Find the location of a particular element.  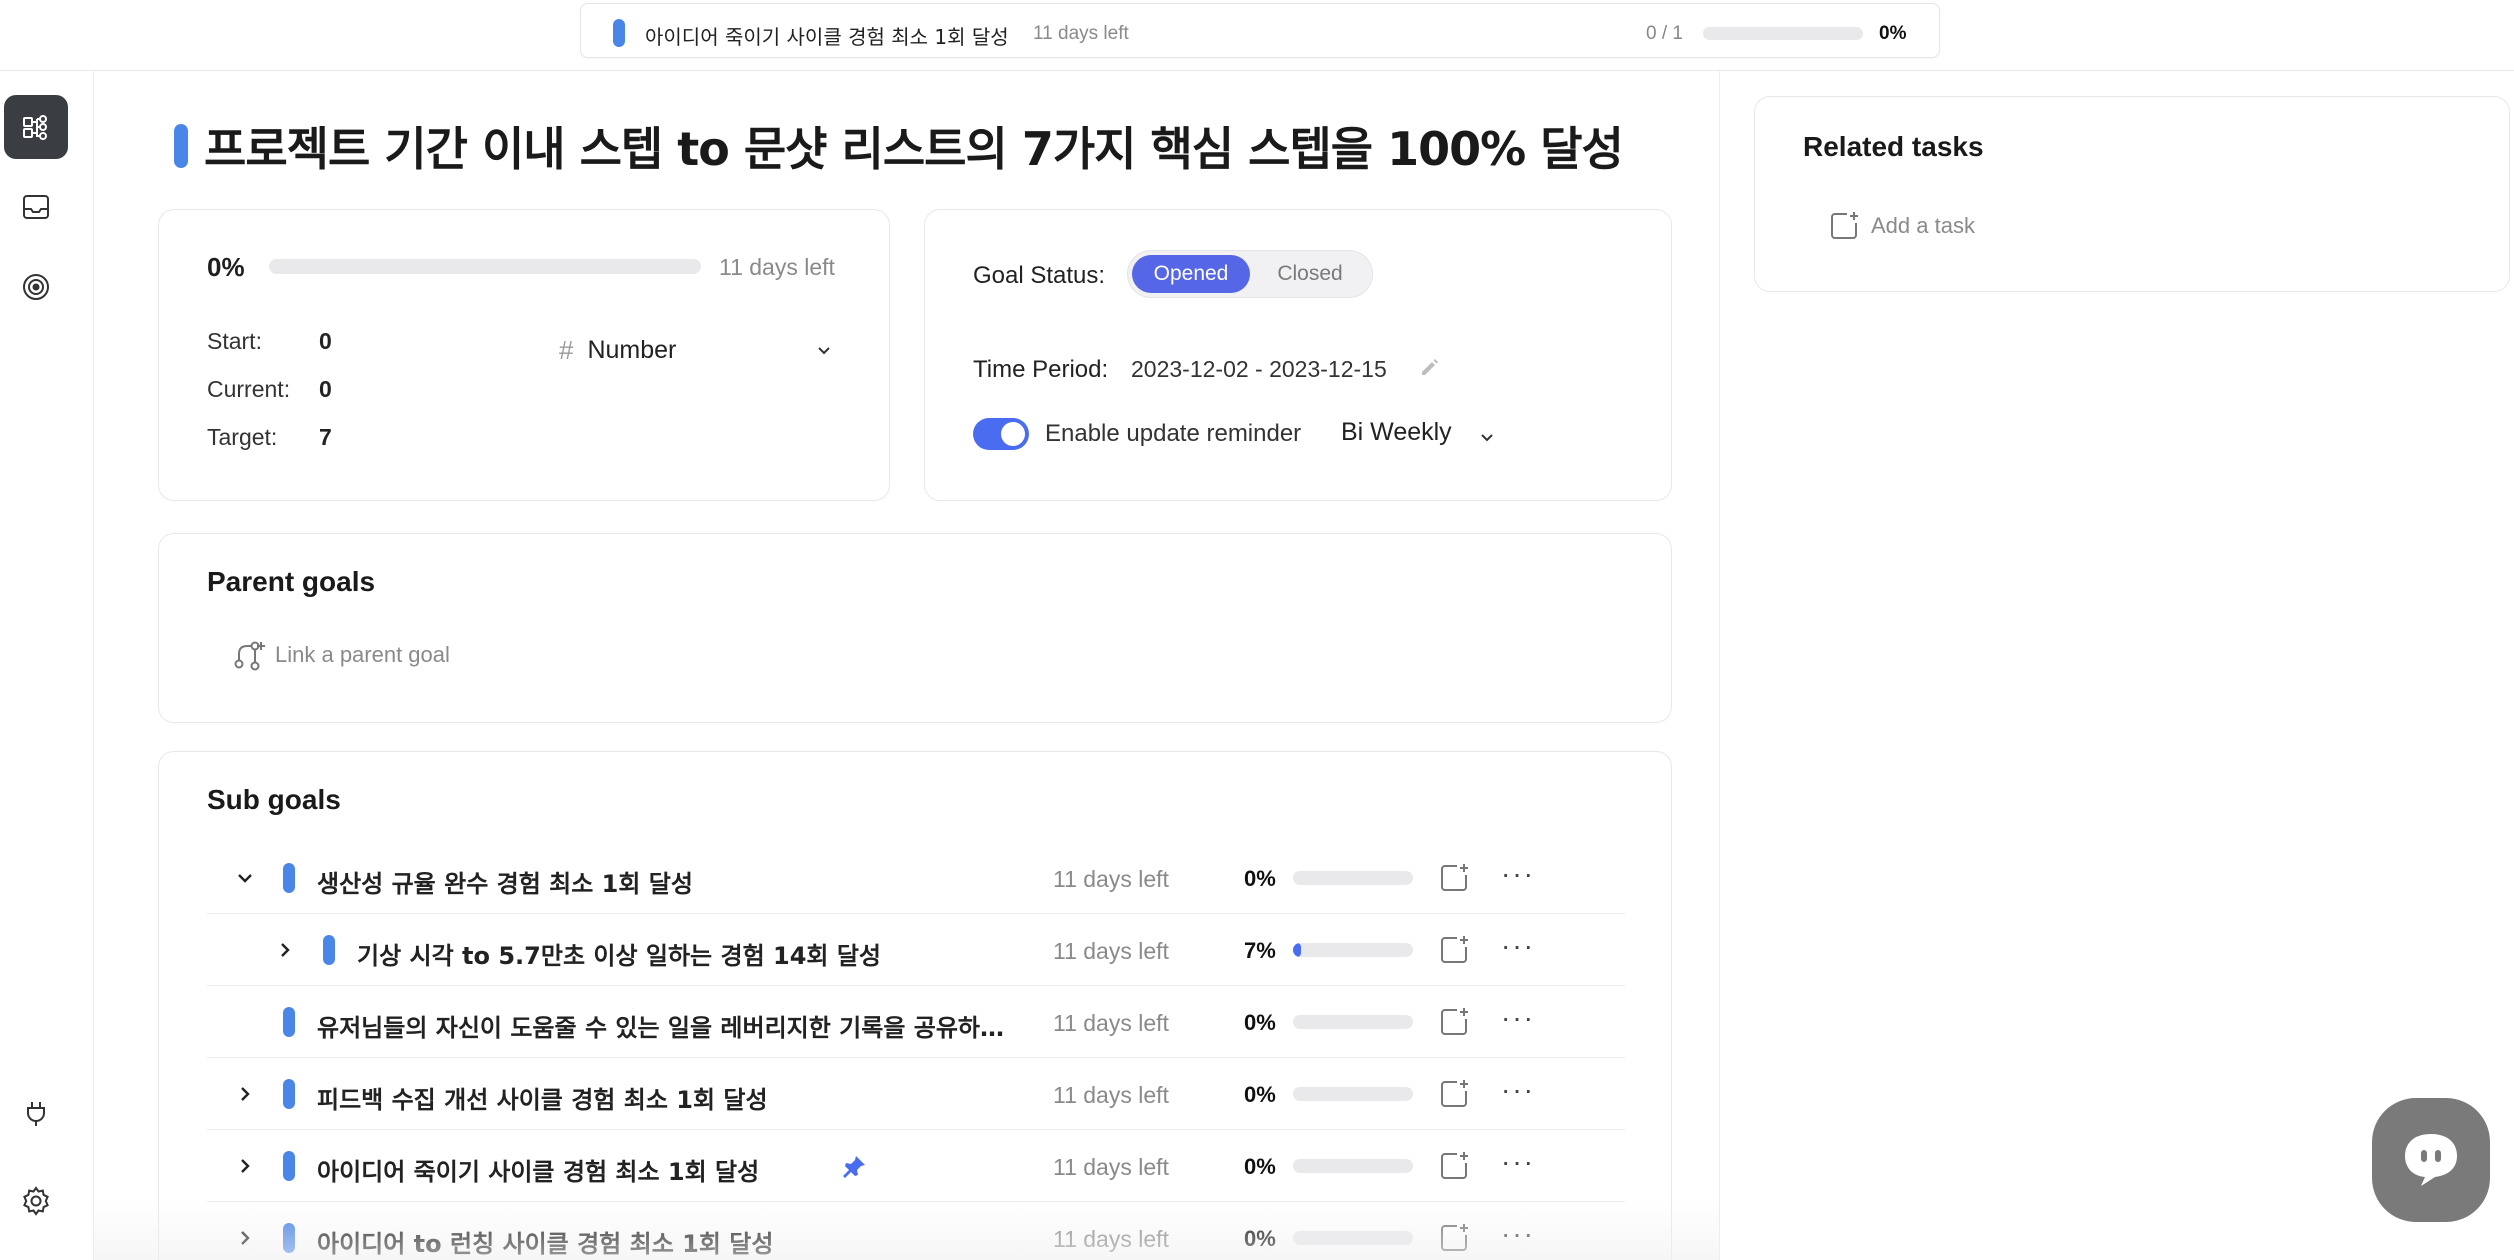

time-period-value: 2023-12-02 - 2023-12-15 is located at coordinates (1259, 369).